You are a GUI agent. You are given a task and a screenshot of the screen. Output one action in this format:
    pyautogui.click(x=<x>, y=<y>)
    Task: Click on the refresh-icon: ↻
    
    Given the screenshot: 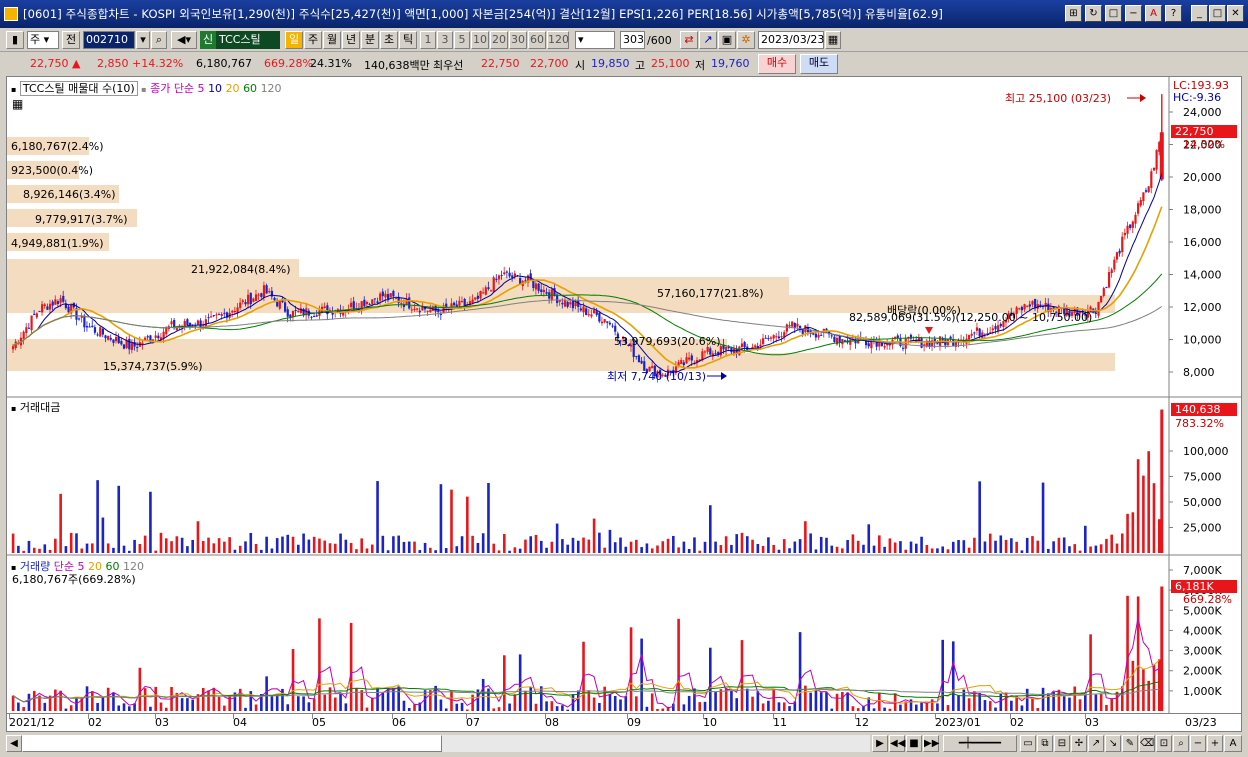 What is the action you would take?
    pyautogui.click(x=1093, y=13)
    